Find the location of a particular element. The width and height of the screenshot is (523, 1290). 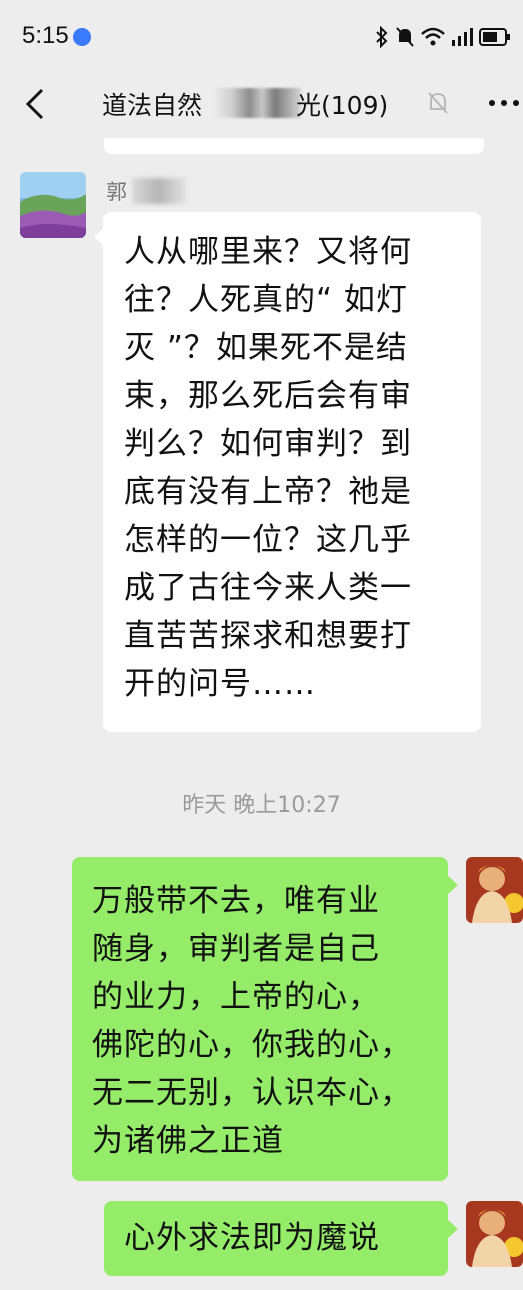

message-line: 往？人死真的“ 如灯 is located at coordinates (266, 300).